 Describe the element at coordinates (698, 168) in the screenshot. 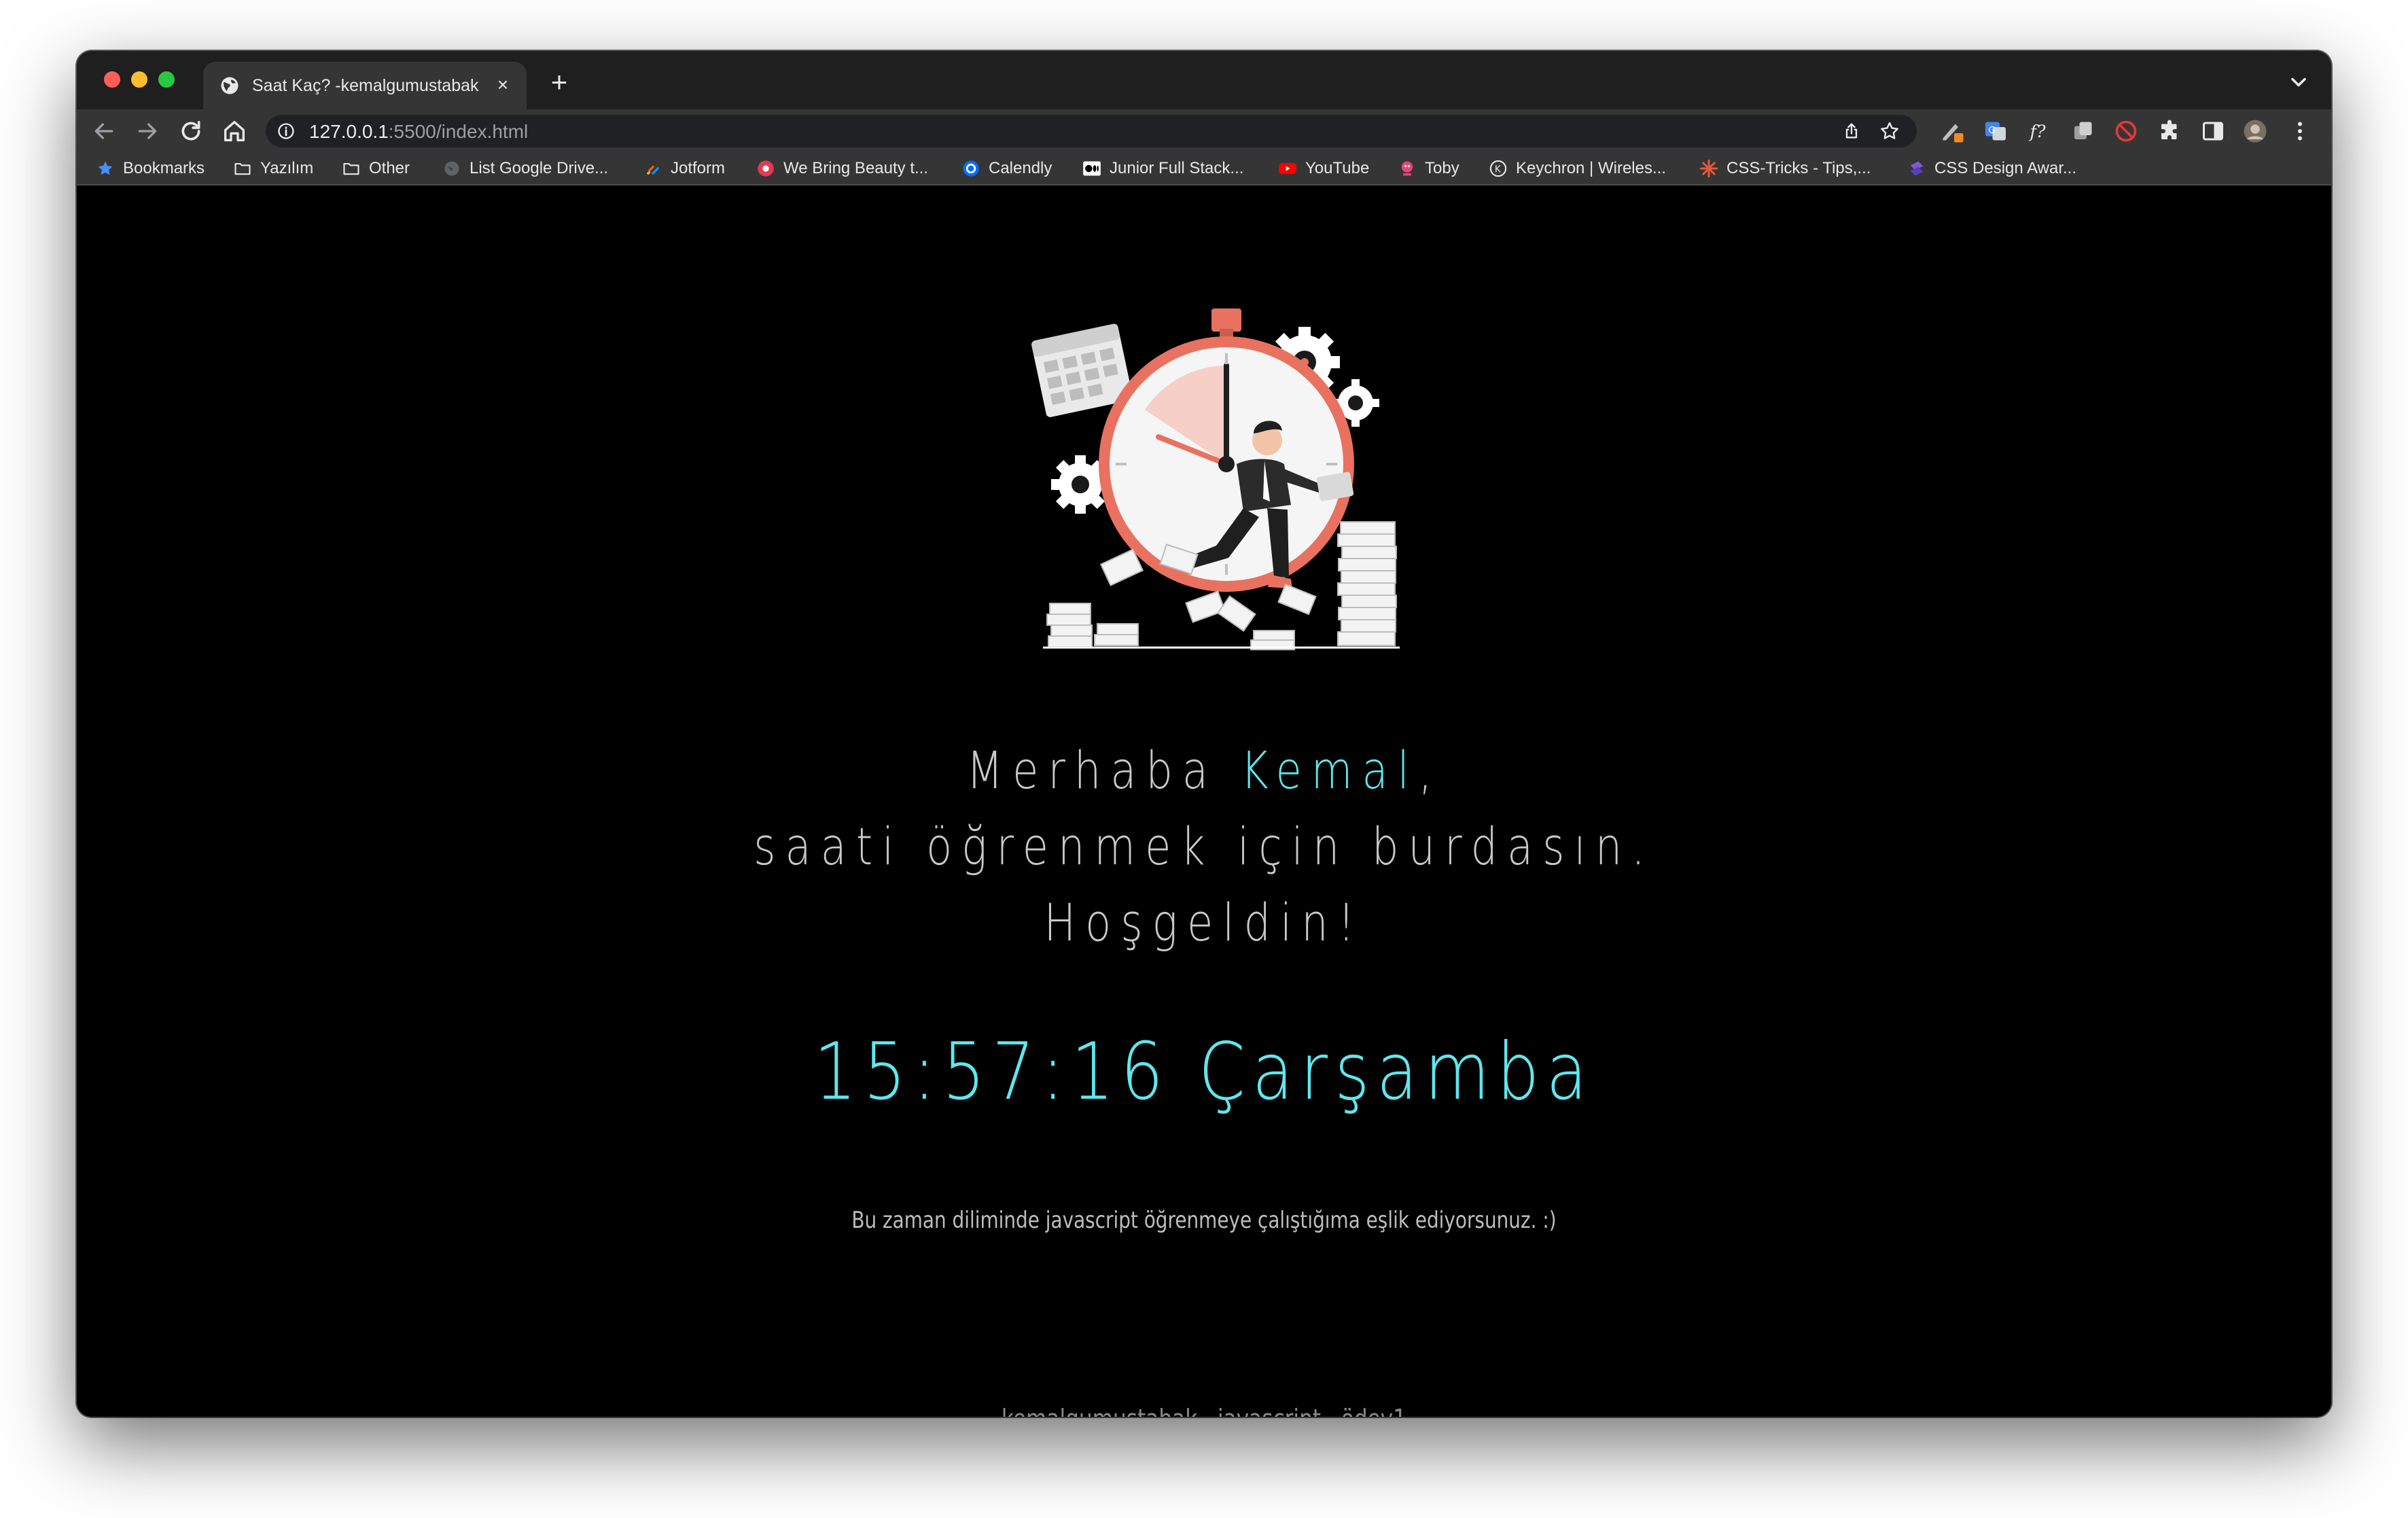

I see `bookmark-label: Jotform` at that location.